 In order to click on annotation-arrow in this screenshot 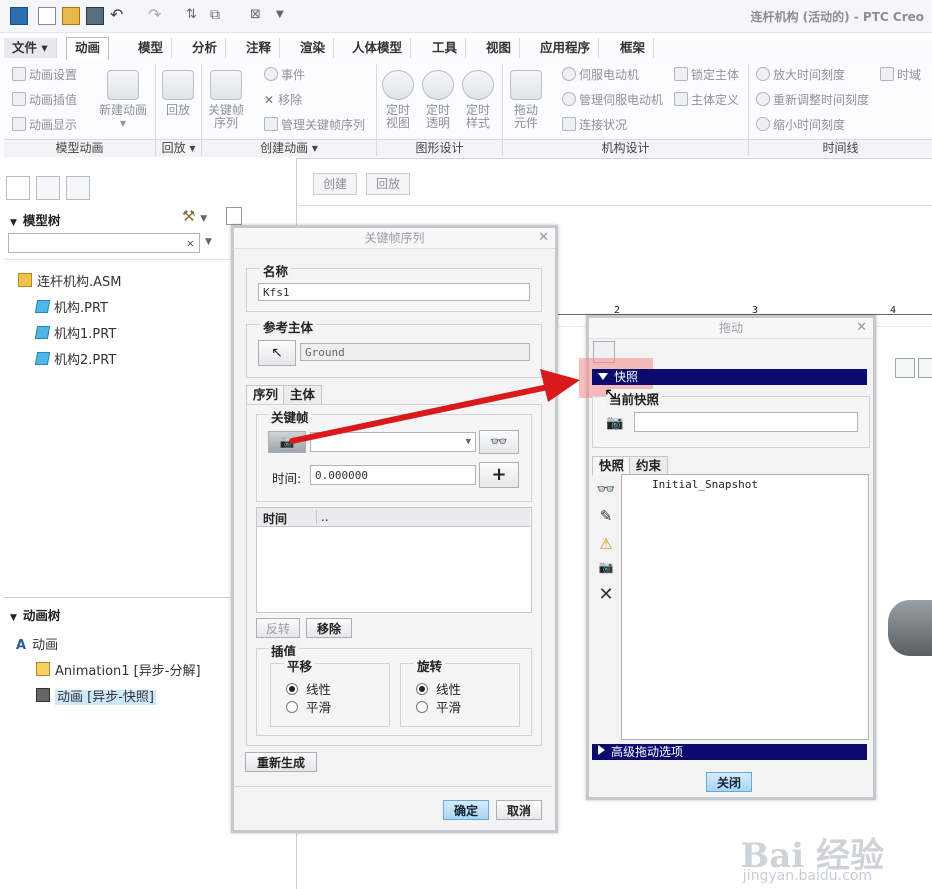, I will do `click(434, 406)`.